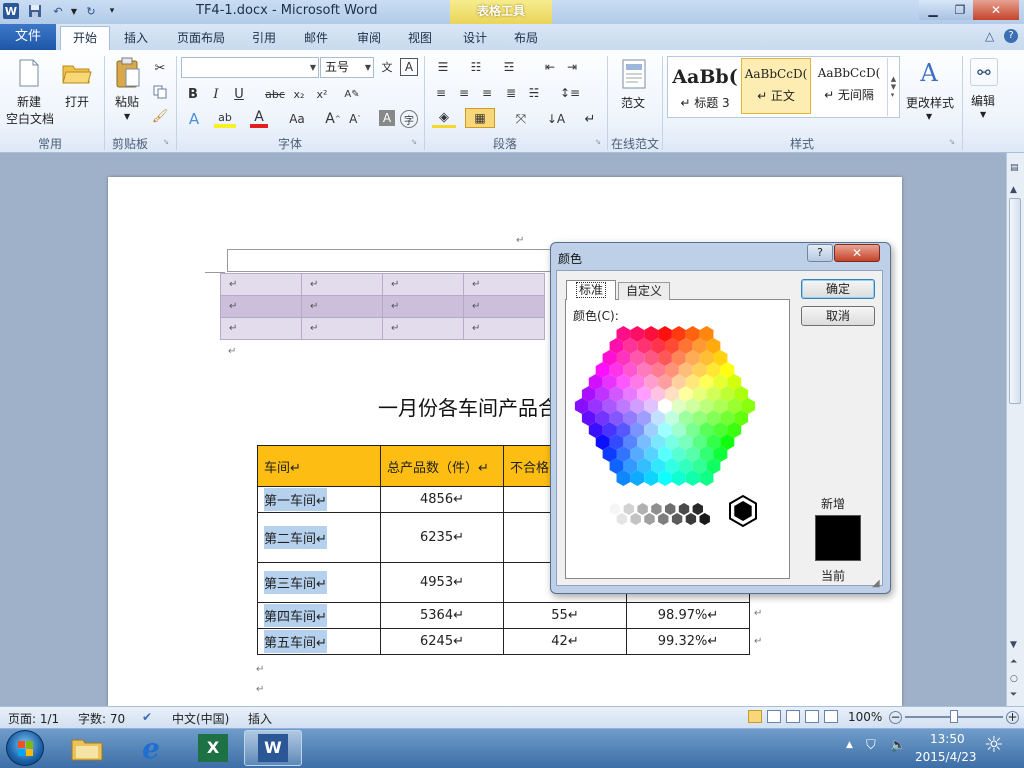  I want to click on increase-indent-icon: ⇥, so click(572, 67).